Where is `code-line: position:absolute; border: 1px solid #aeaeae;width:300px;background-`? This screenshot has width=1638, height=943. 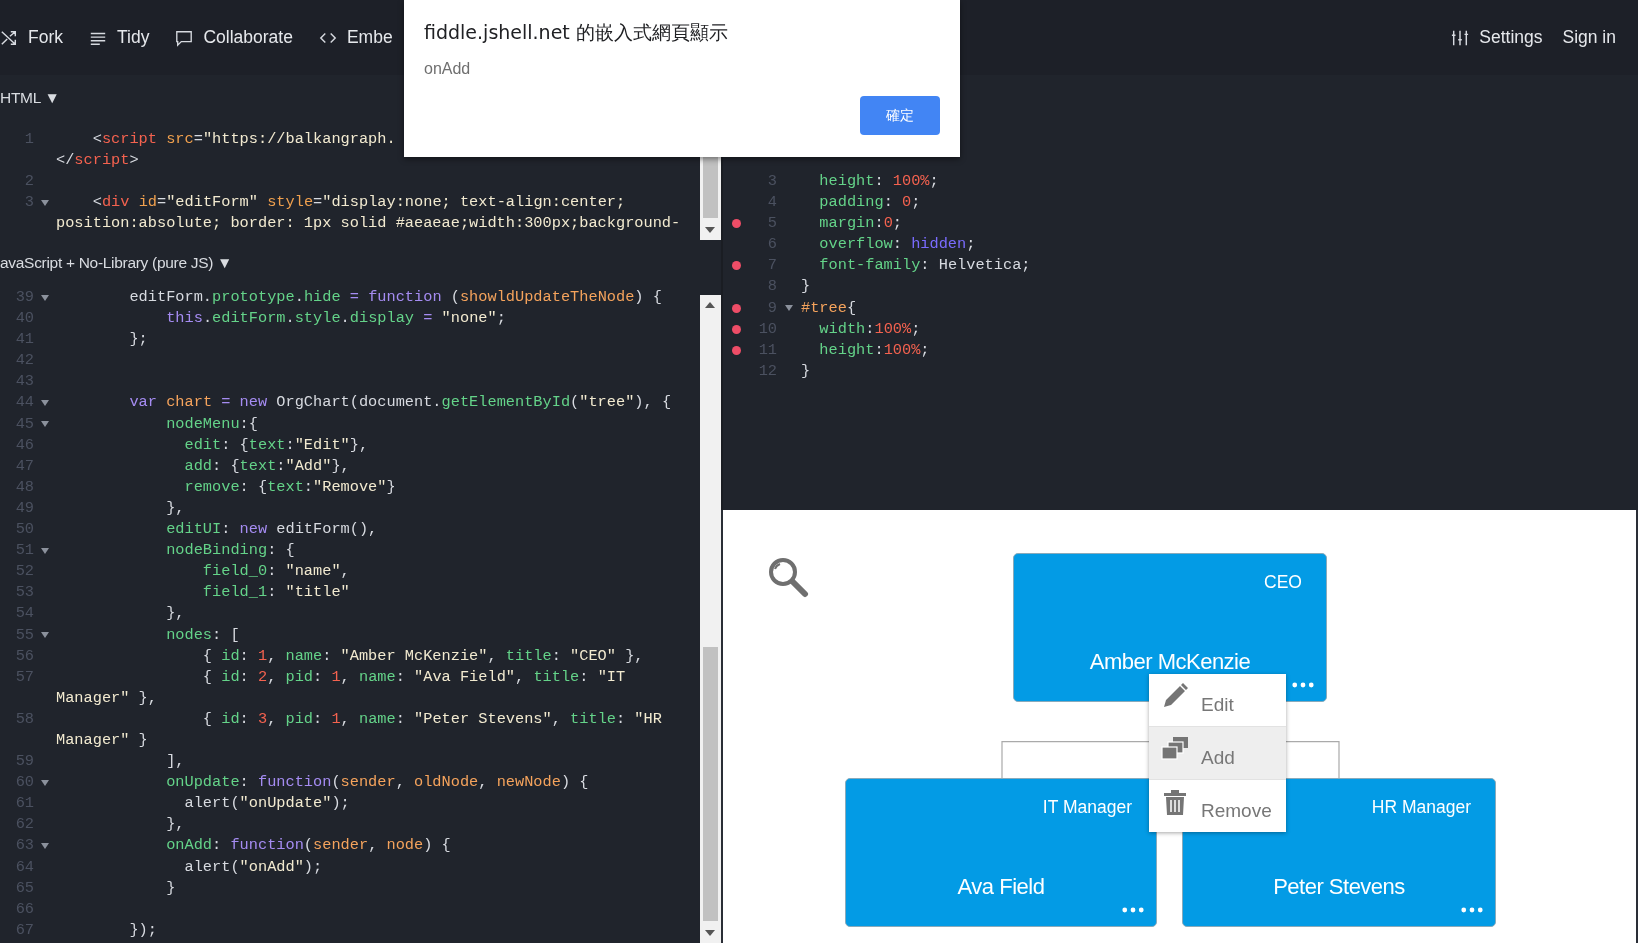
code-line: position:absolute; border: 1px solid #aeaeae;width:300px;background- is located at coordinates (368, 224).